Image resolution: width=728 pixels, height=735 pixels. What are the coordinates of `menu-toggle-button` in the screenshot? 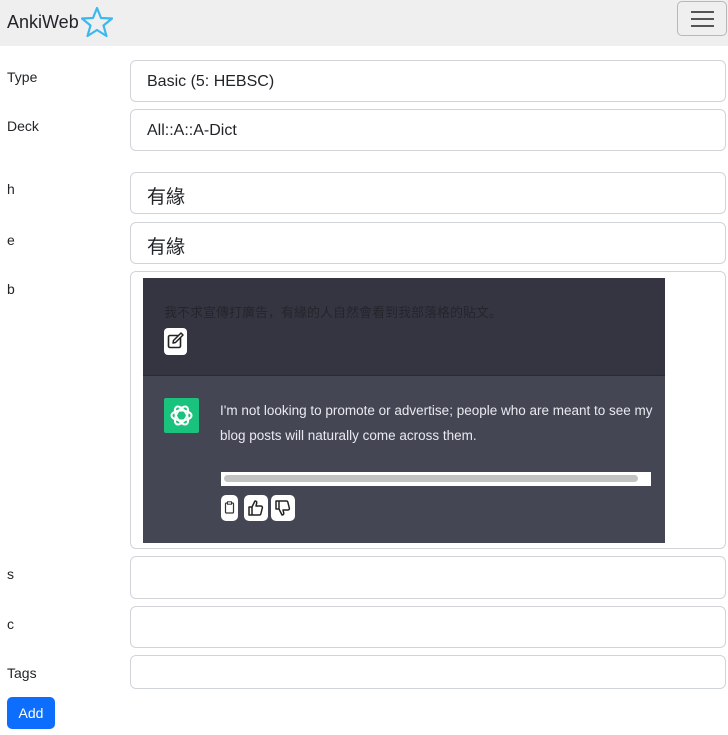 It's located at (702, 18).